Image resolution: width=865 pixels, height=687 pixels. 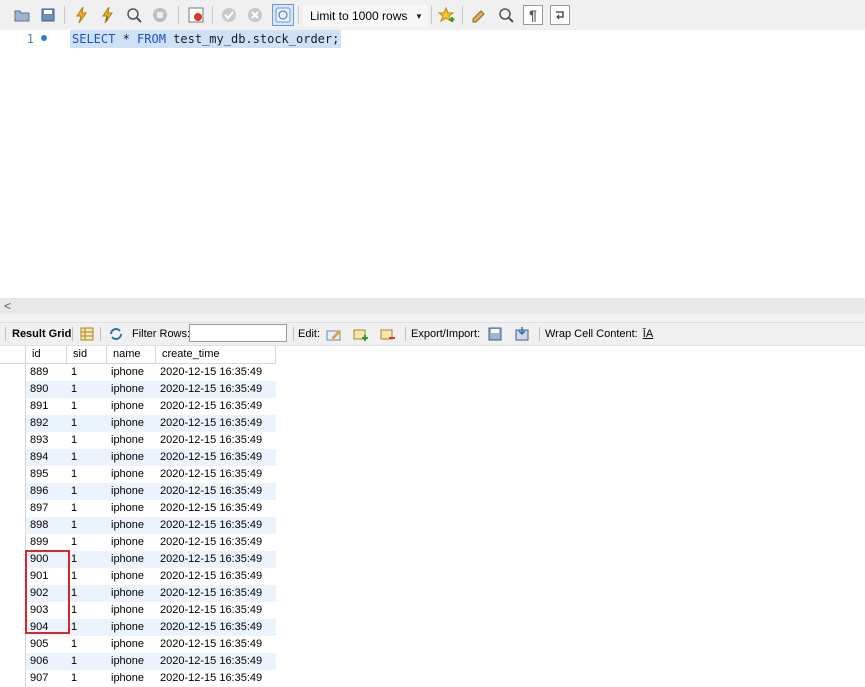 What do you see at coordinates (87, 354) in the screenshot?
I see `column-header-sid: sid` at bounding box center [87, 354].